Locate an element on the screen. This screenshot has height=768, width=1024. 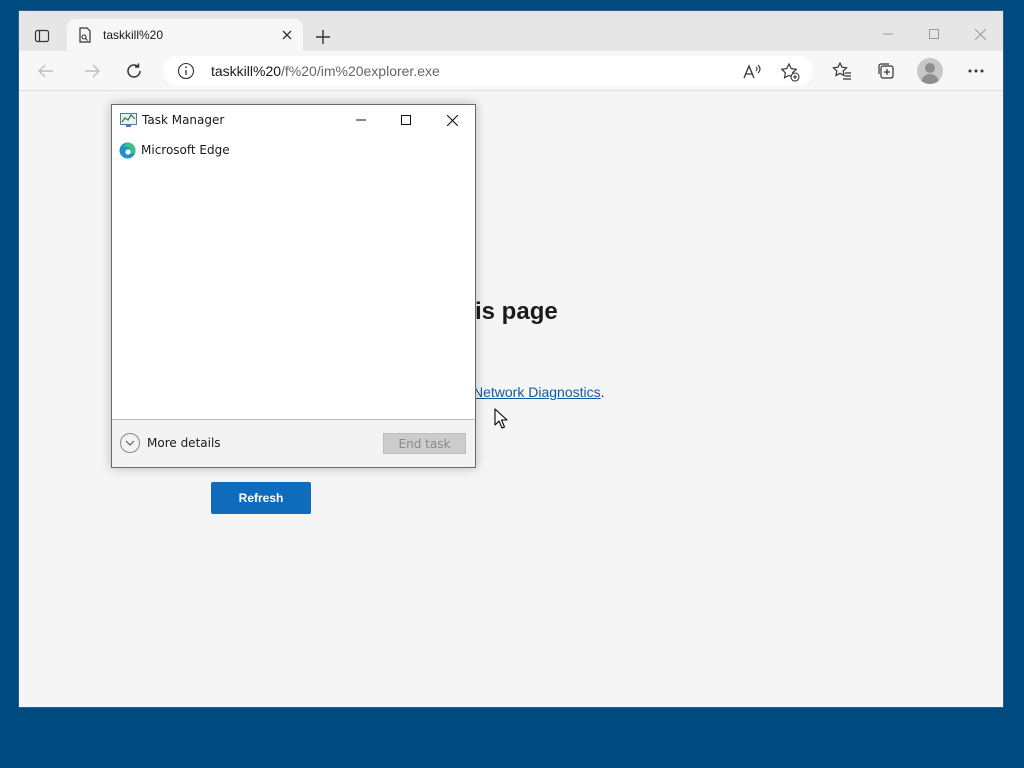
refresh-page-button is located at coordinates (134, 71).